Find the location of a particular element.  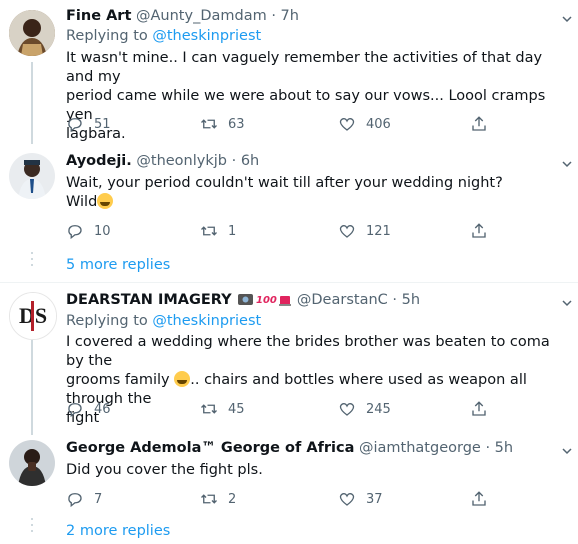

like-count: 406 is located at coordinates (378, 124).